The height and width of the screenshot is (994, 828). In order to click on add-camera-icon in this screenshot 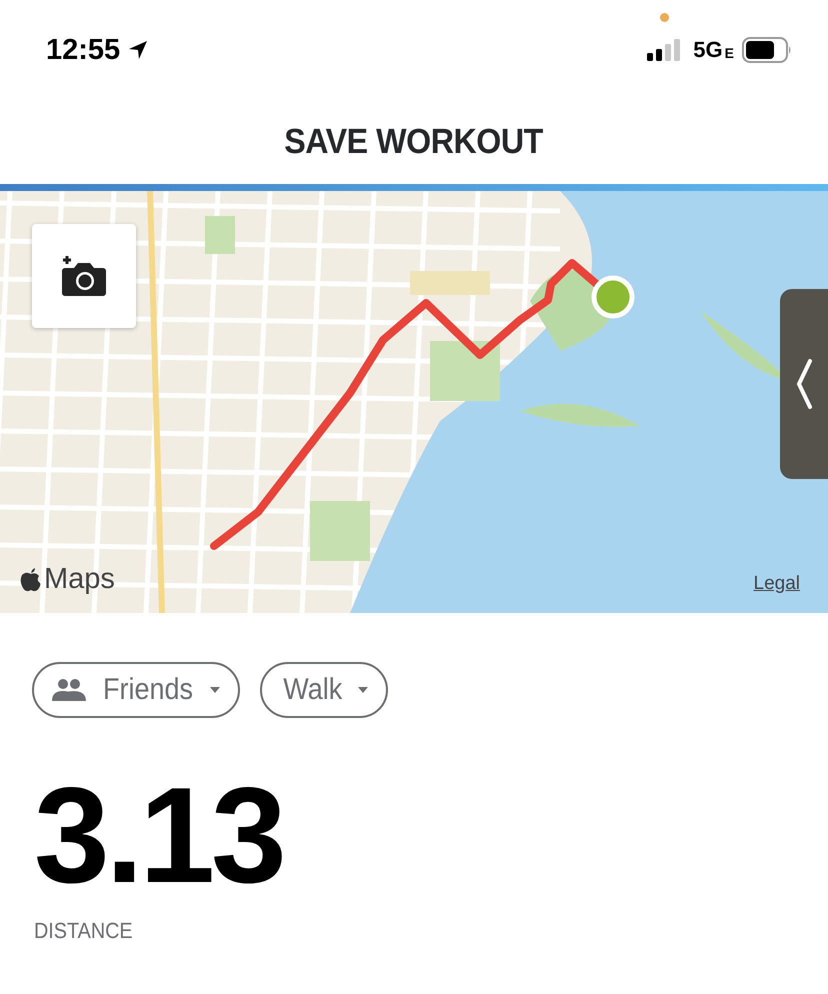, I will do `click(84, 276)`.